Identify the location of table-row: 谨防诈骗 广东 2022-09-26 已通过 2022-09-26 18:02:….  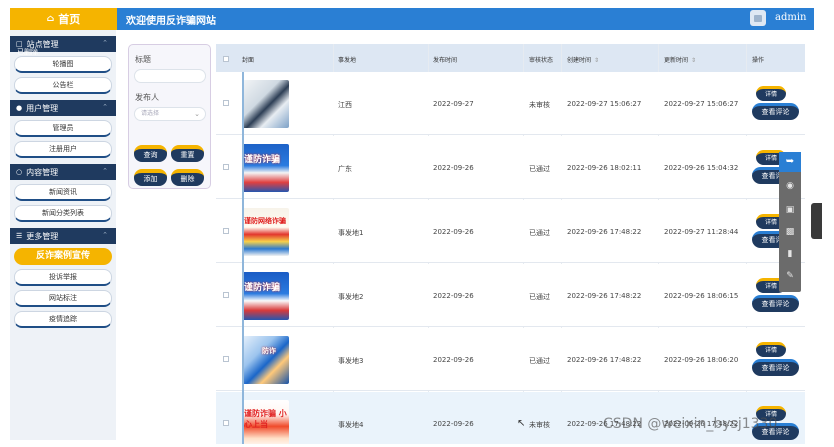
(510, 167).